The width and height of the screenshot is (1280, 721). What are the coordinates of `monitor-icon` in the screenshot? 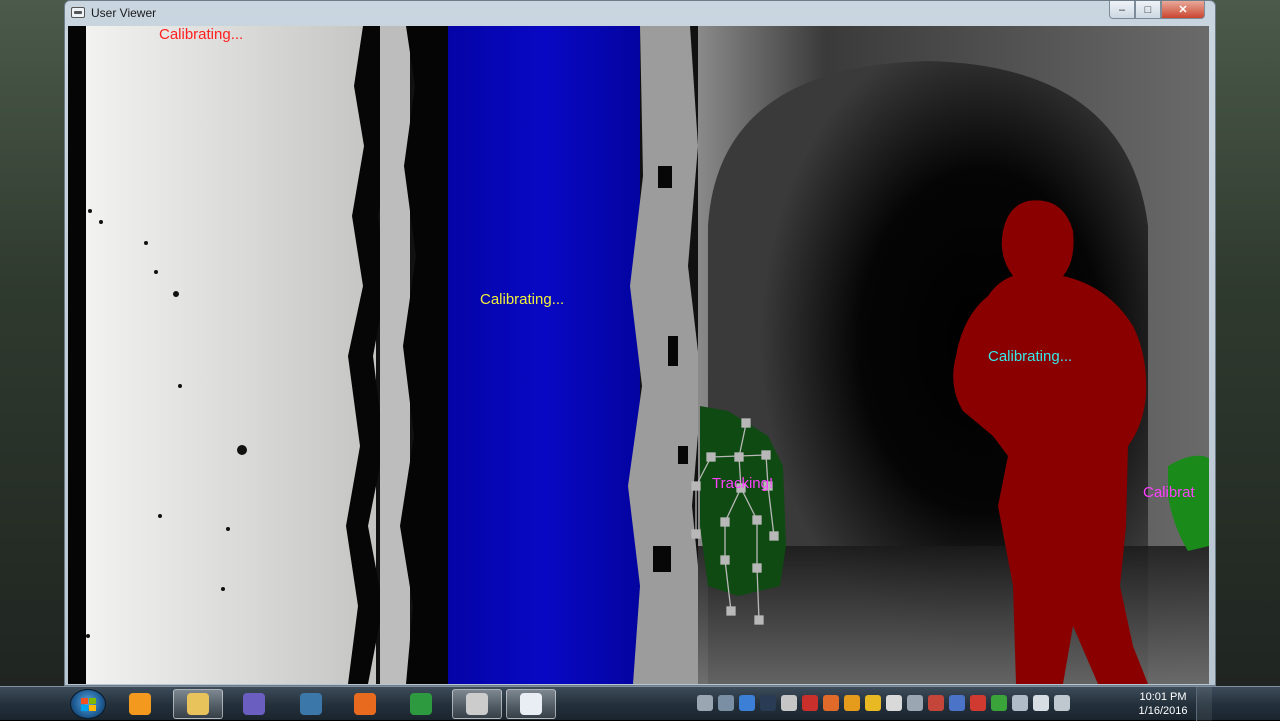 It's located at (726, 703).